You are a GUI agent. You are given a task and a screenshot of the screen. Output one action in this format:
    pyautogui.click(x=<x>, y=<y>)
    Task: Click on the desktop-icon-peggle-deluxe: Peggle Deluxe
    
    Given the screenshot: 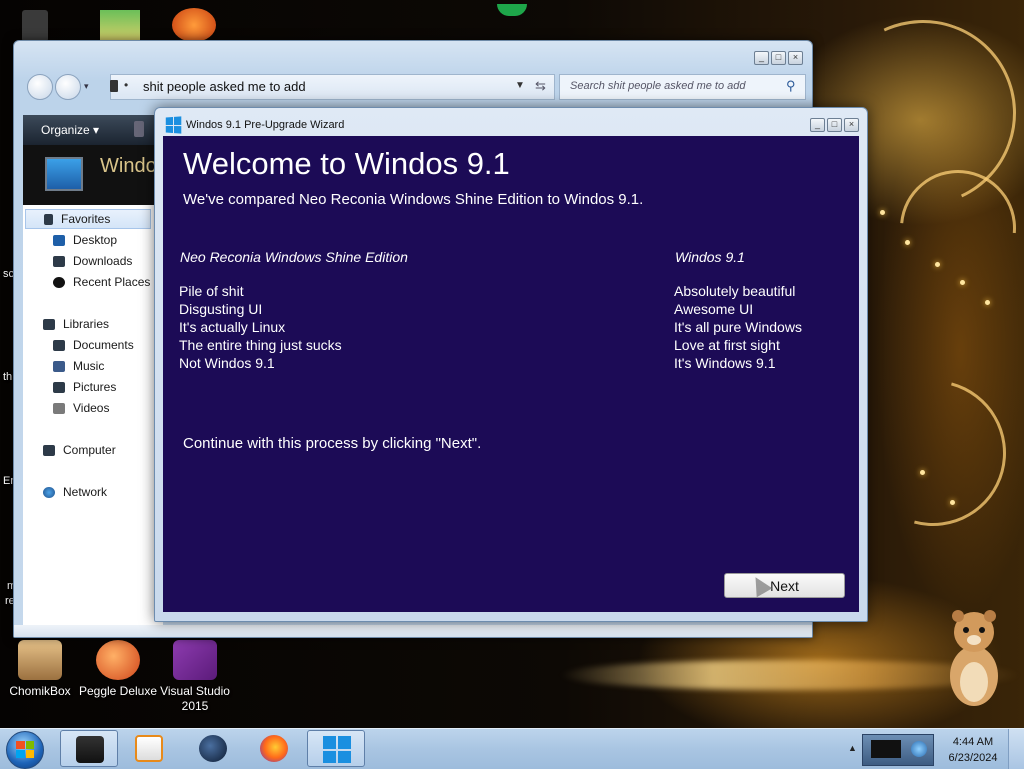 What is the action you would take?
    pyautogui.click(x=118, y=669)
    